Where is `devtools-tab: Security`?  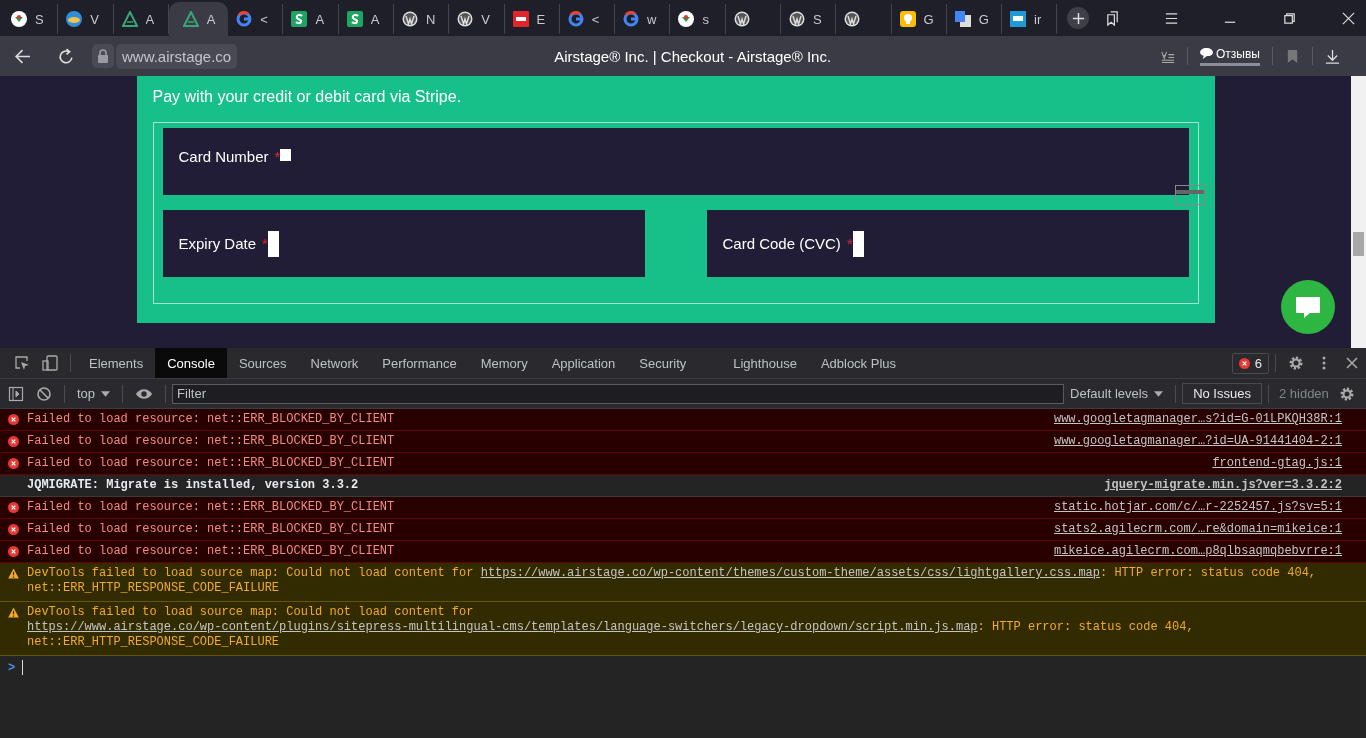 devtools-tab: Security is located at coordinates (663, 363).